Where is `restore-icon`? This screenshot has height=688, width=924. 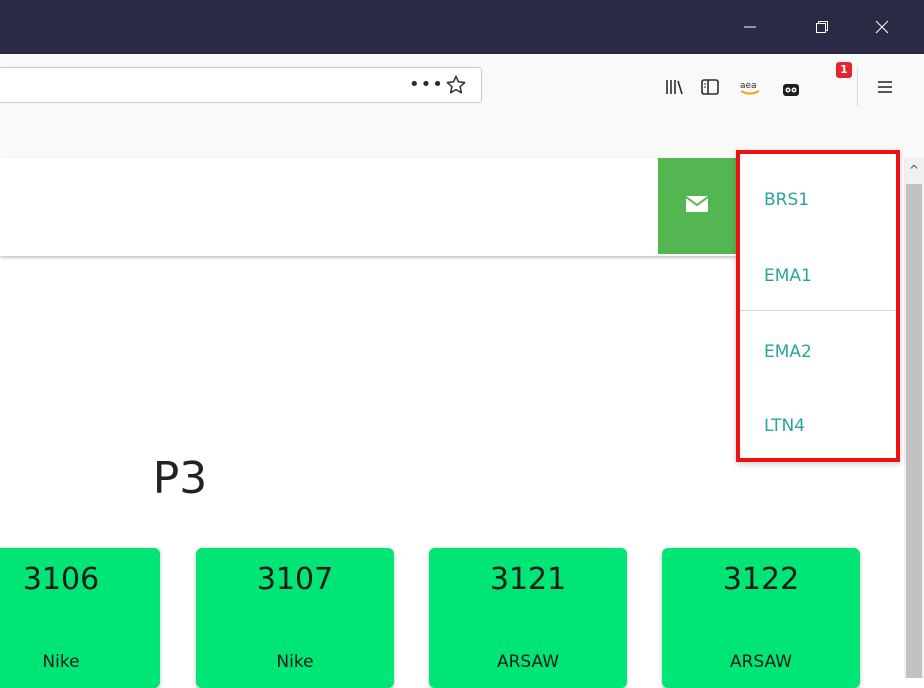
restore-icon is located at coordinates (822, 27).